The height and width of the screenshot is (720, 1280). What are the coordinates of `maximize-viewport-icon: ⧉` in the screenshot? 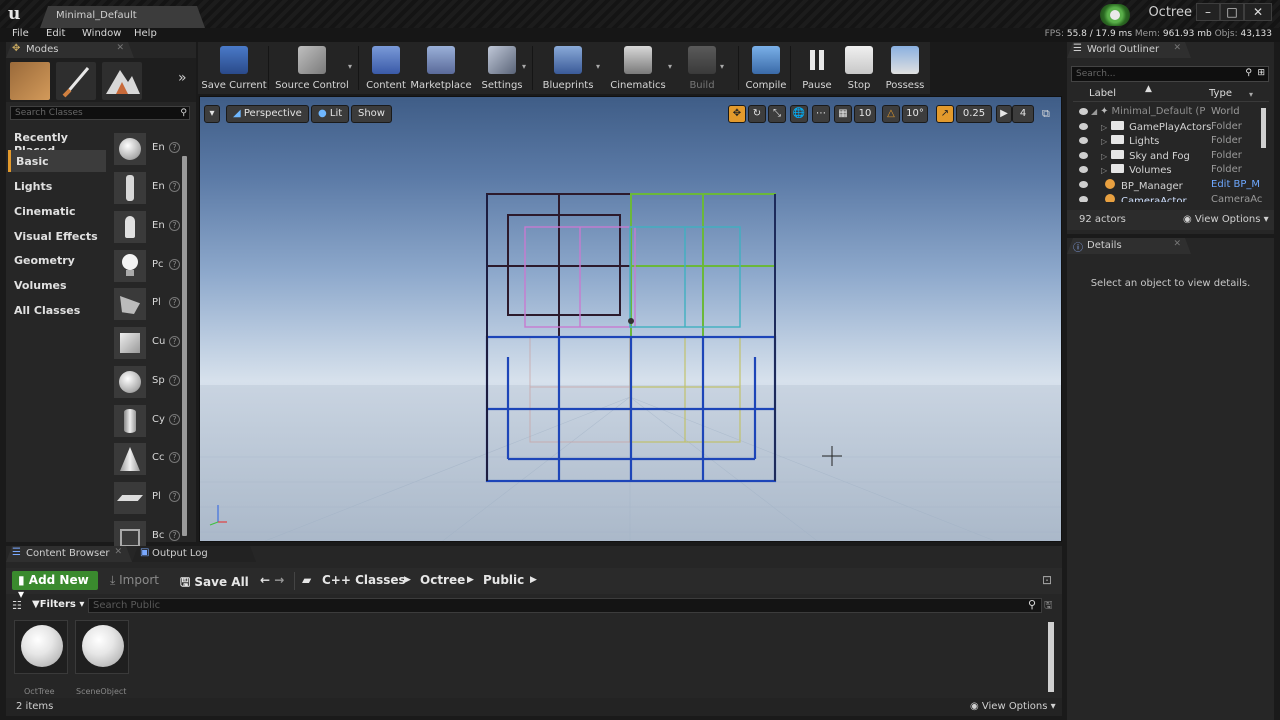 It's located at (1046, 114).